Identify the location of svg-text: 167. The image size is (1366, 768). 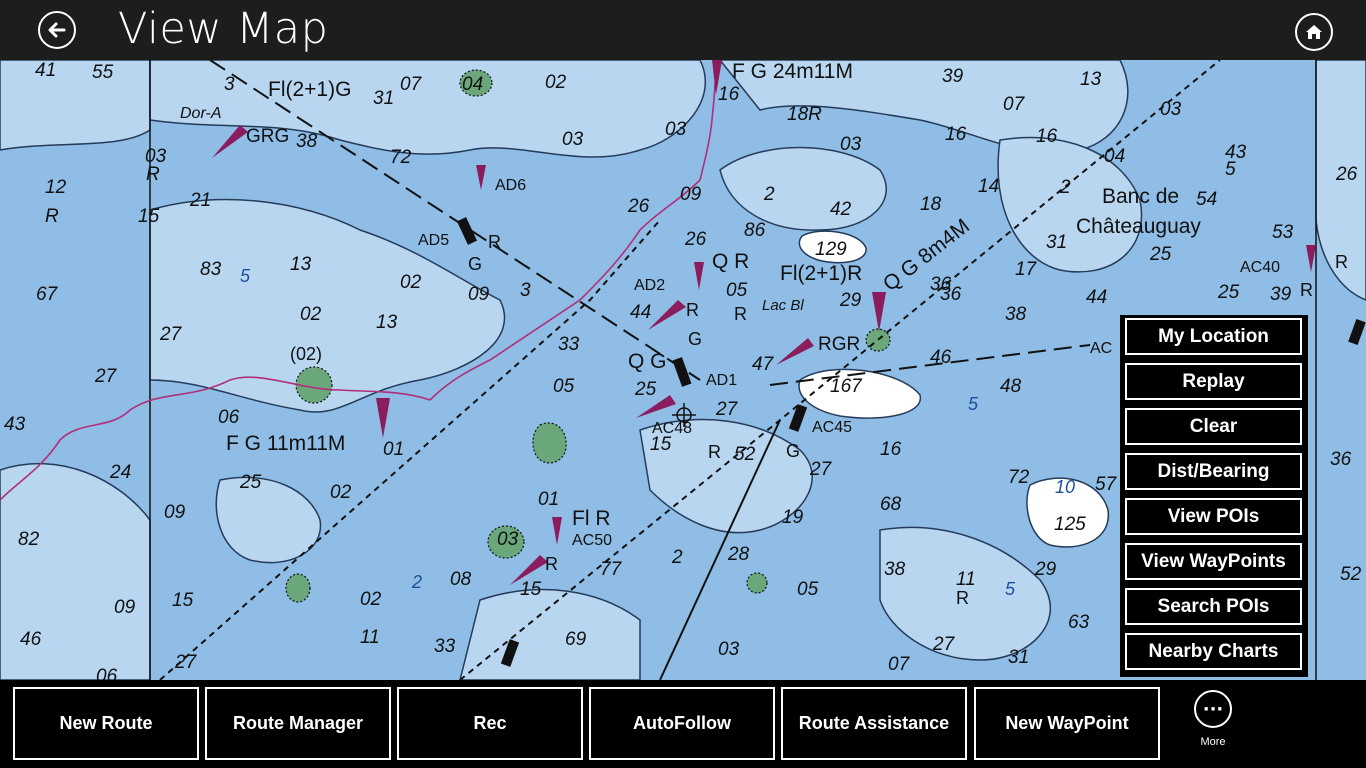
(846, 386).